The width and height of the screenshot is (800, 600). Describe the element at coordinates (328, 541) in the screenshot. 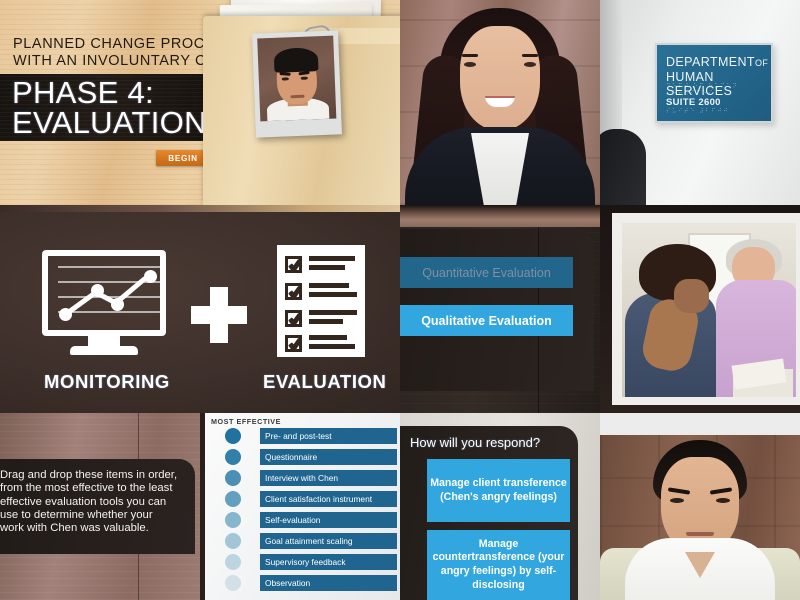

I see `drag-item: Goal attainment scaling` at that location.